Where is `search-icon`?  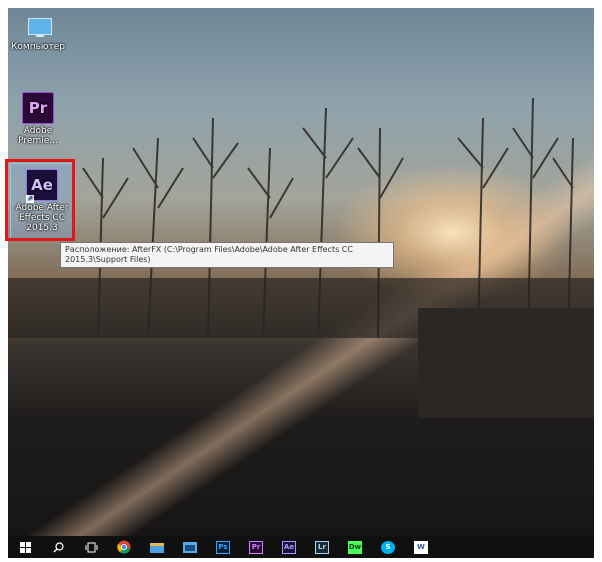 search-icon is located at coordinates (58, 546).